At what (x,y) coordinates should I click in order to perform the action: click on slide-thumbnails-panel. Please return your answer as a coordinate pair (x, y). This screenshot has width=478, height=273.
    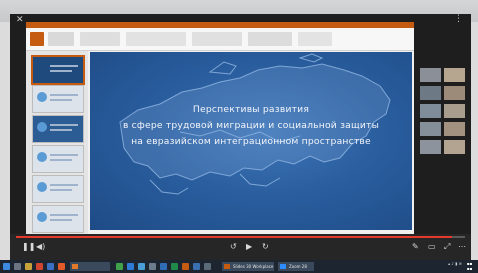
    Looking at the image, I should click on (57, 142).